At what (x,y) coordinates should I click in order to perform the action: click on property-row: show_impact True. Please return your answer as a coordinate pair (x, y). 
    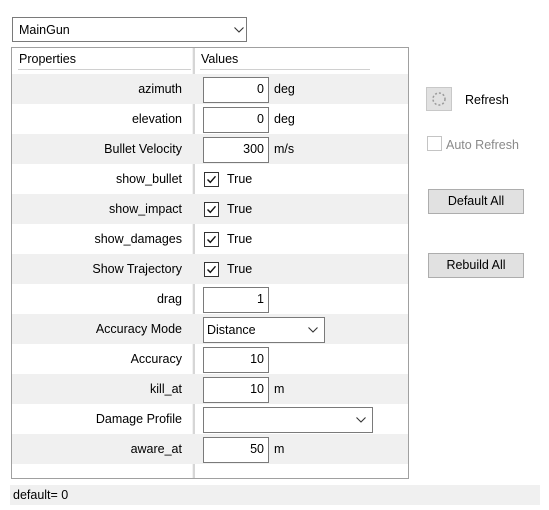
    Looking at the image, I should click on (210, 209).